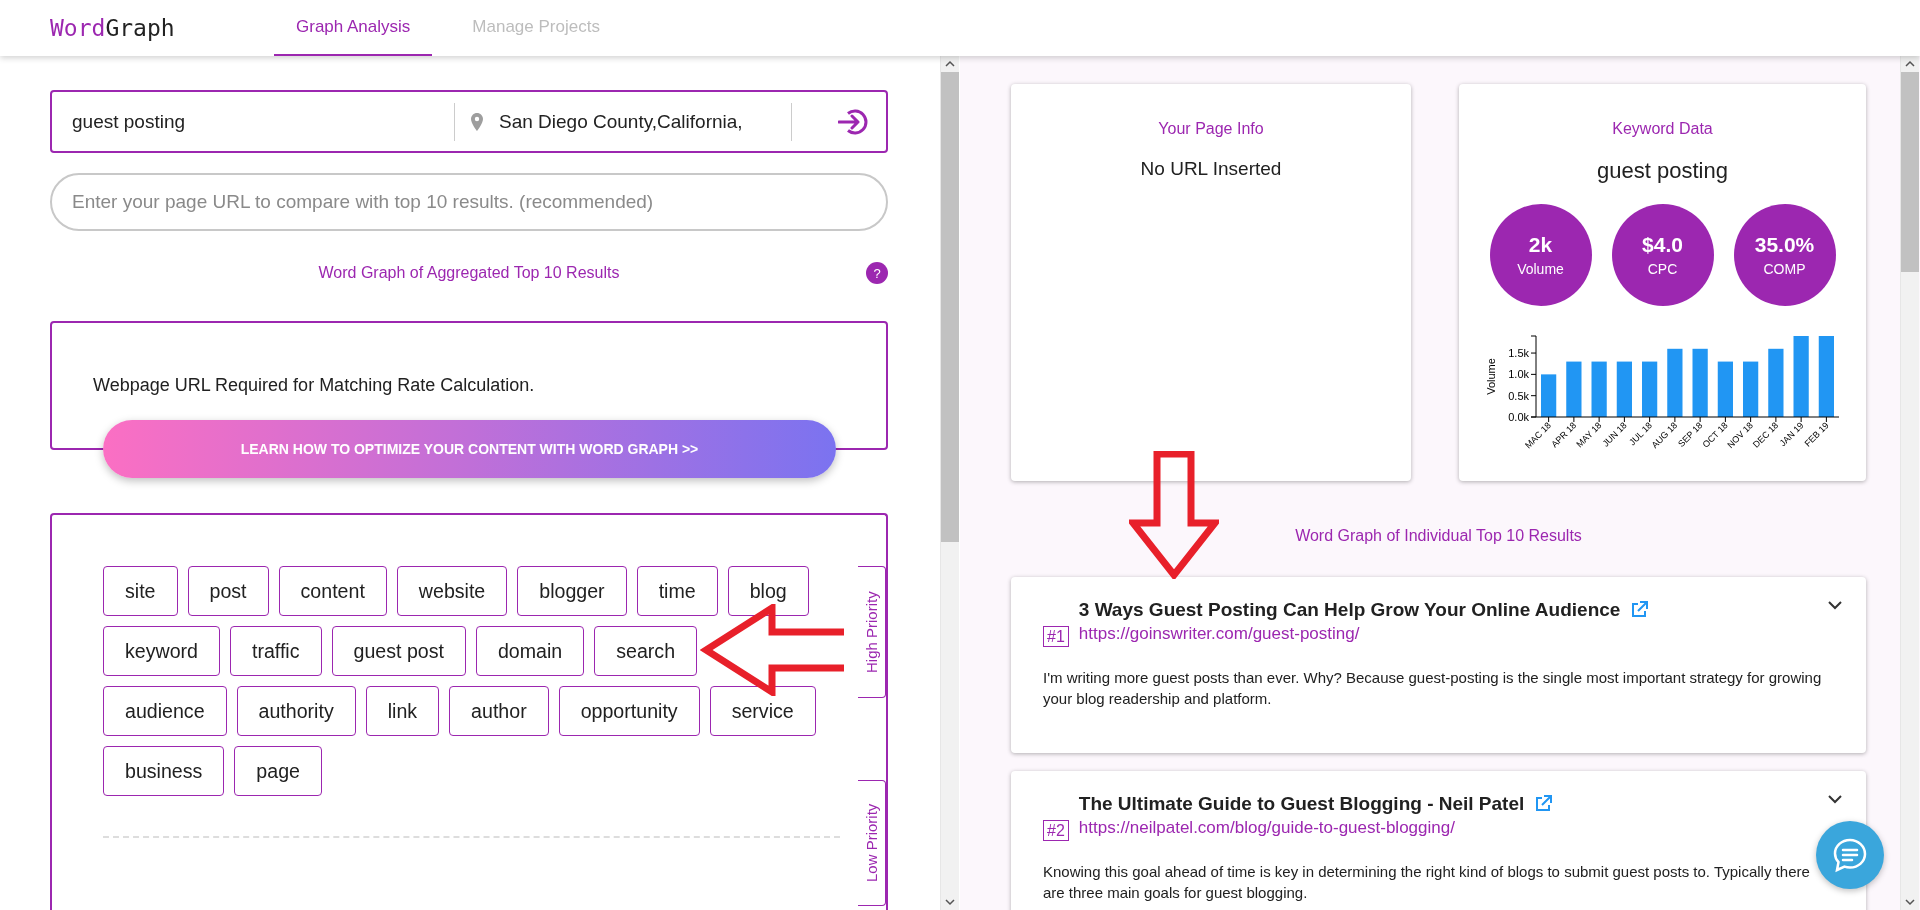 The width and height of the screenshot is (1920, 910). I want to click on word-tag: business, so click(164, 771).